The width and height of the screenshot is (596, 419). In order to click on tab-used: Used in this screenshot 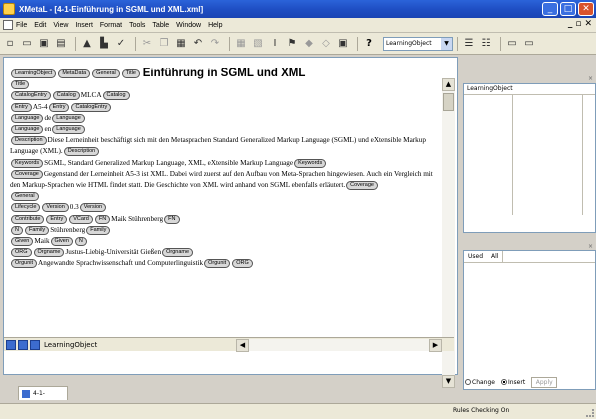, I will do `click(475, 256)`.